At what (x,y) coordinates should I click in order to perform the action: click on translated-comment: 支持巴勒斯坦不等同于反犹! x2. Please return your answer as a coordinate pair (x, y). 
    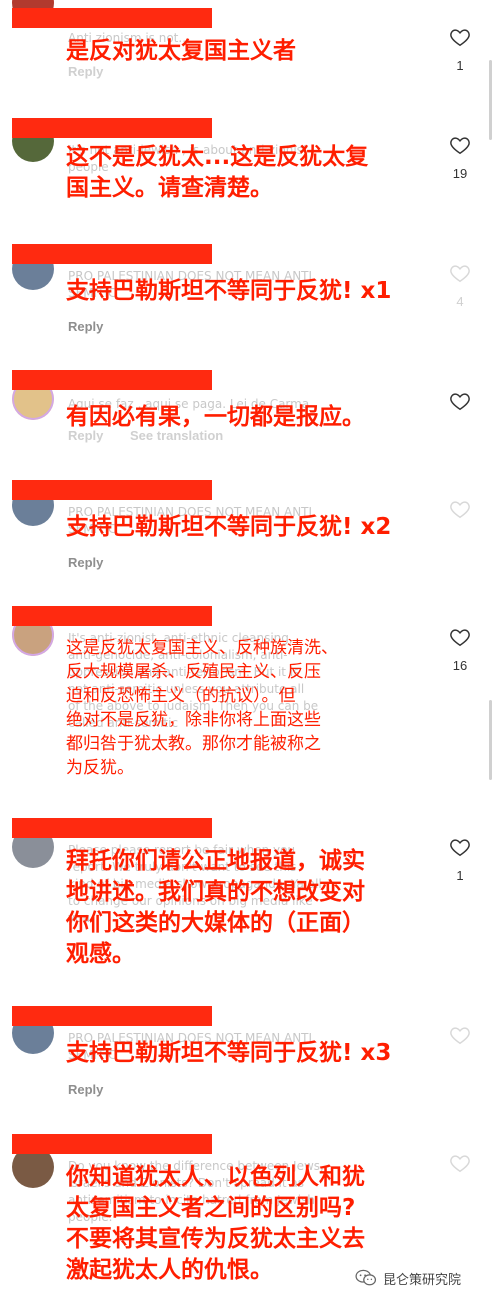
    Looking at the image, I should click on (229, 527).